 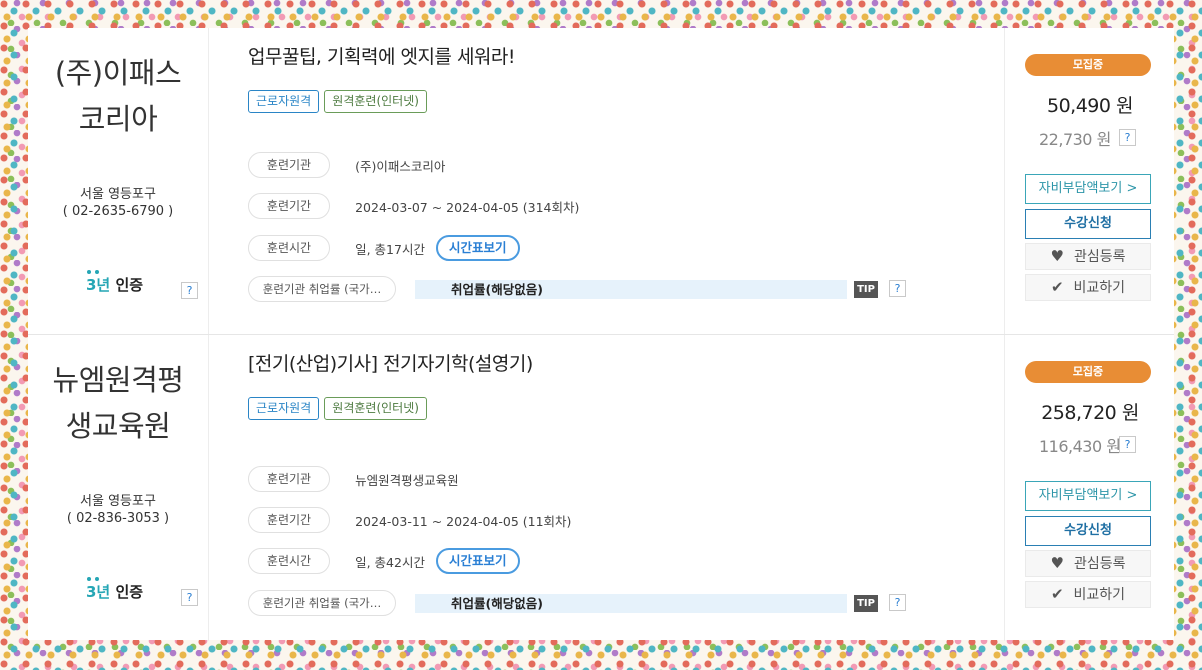 What do you see at coordinates (390, 362) in the screenshot?
I see `course-title: [전기(산업)기사] 전기자기학(설영기)` at bounding box center [390, 362].